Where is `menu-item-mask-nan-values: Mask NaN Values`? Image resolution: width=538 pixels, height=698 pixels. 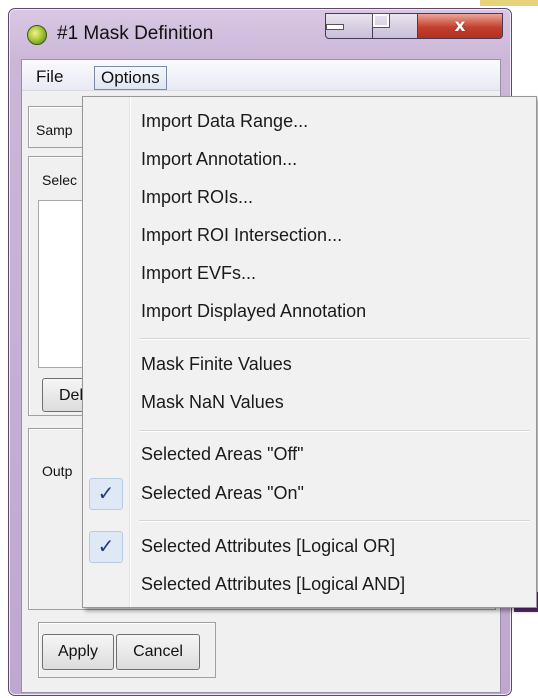
menu-item-mask-nan-values: Mask NaN Values is located at coordinates (309, 402).